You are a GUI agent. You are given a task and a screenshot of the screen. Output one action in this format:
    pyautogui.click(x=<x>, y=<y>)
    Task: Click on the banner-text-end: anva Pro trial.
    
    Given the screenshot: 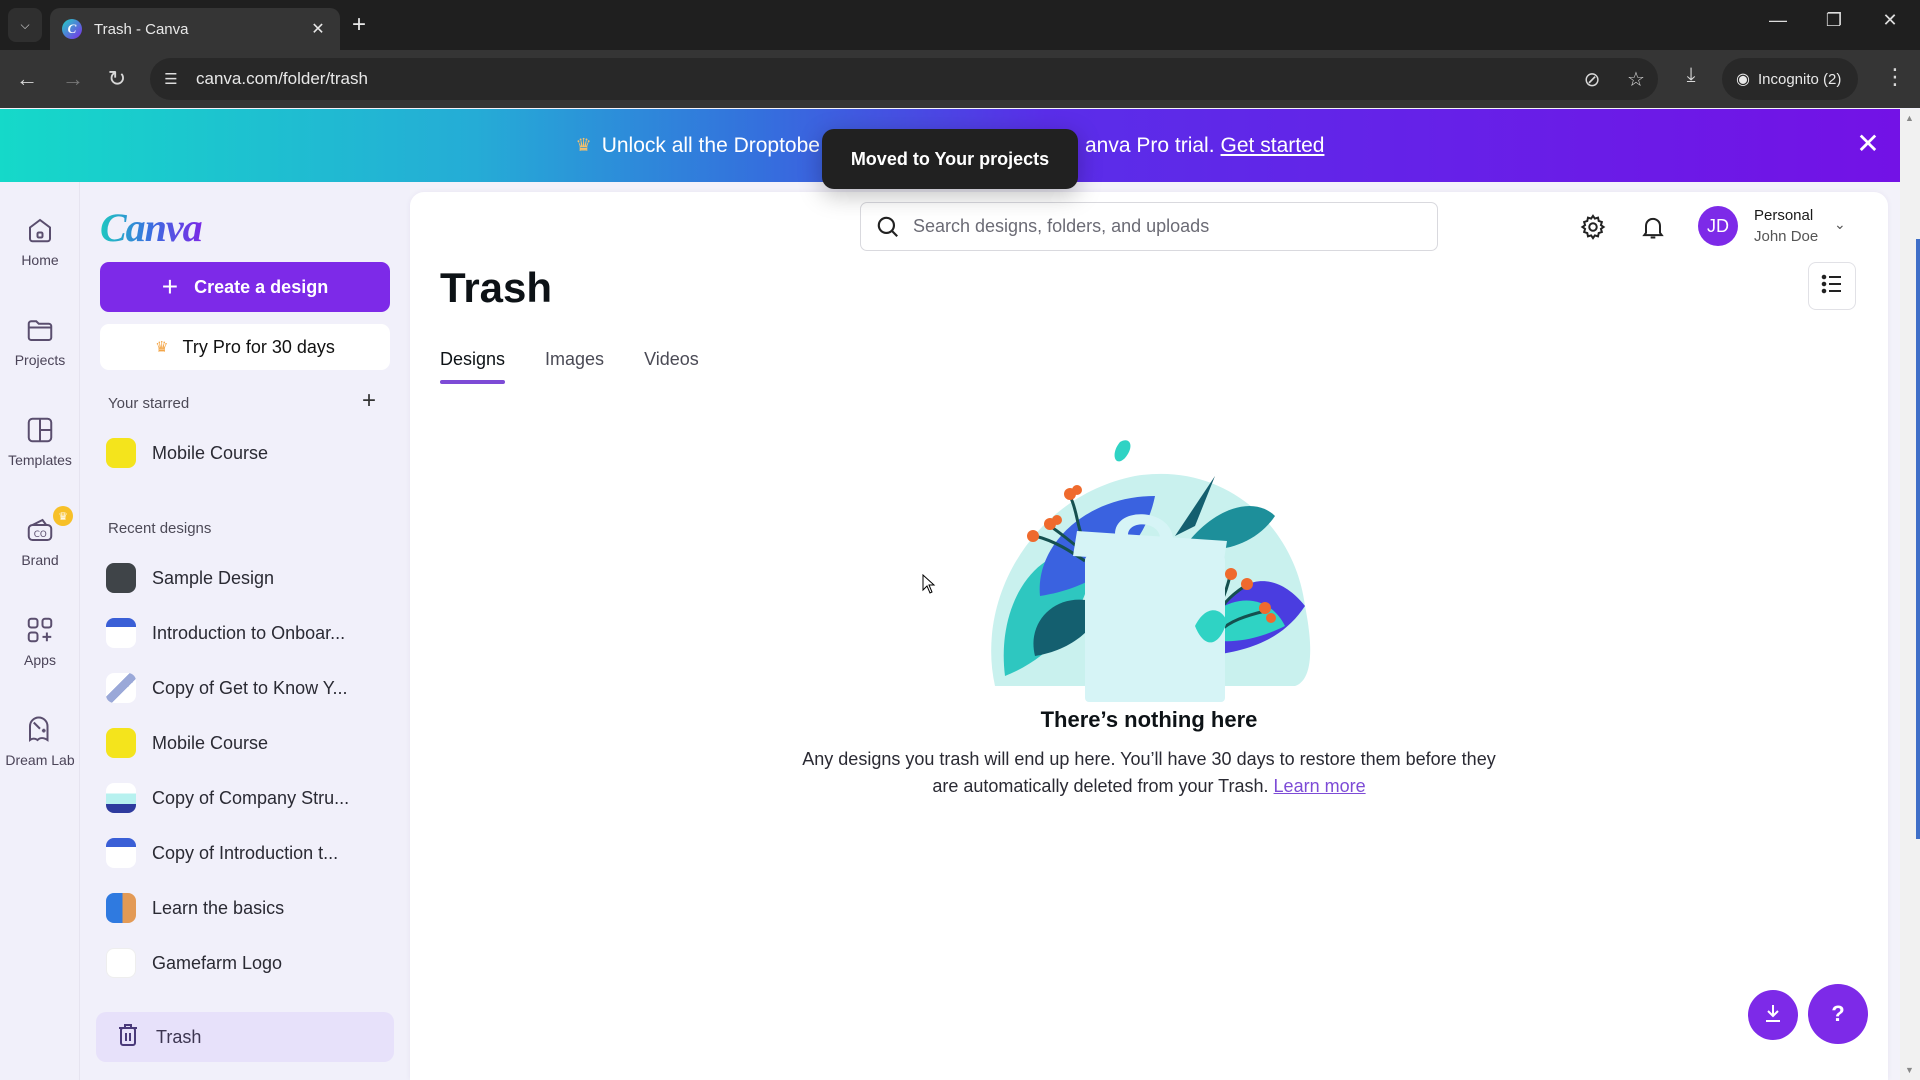 What is the action you would take?
    pyautogui.click(x=1149, y=145)
    